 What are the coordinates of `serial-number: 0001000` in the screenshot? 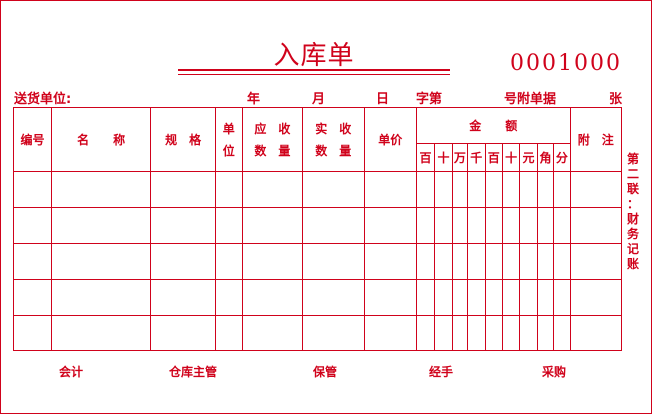 It's located at (566, 63).